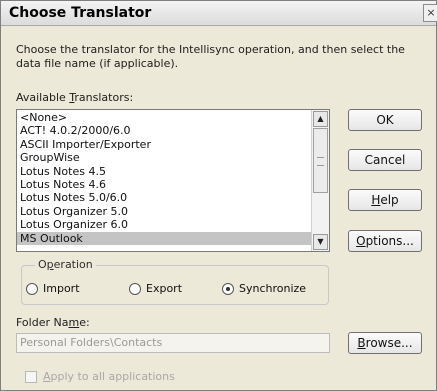  What do you see at coordinates (165, 224) in the screenshot?
I see `list-item: Lotus Organizer 6.0` at bounding box center [165, 224].